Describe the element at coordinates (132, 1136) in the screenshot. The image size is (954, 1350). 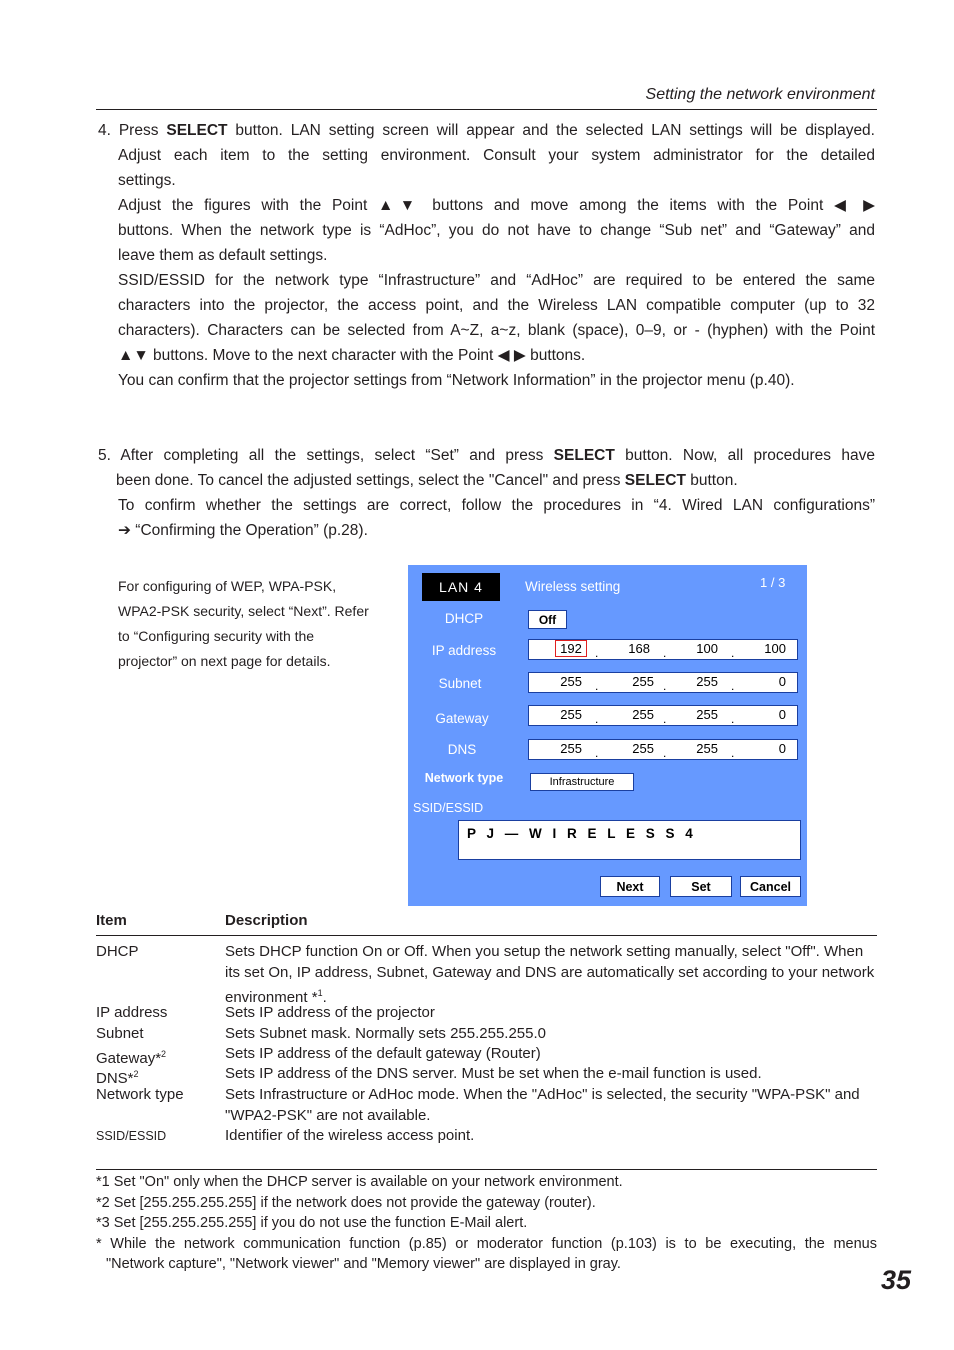
I see `row-item: SSID/ESSID` at that location.